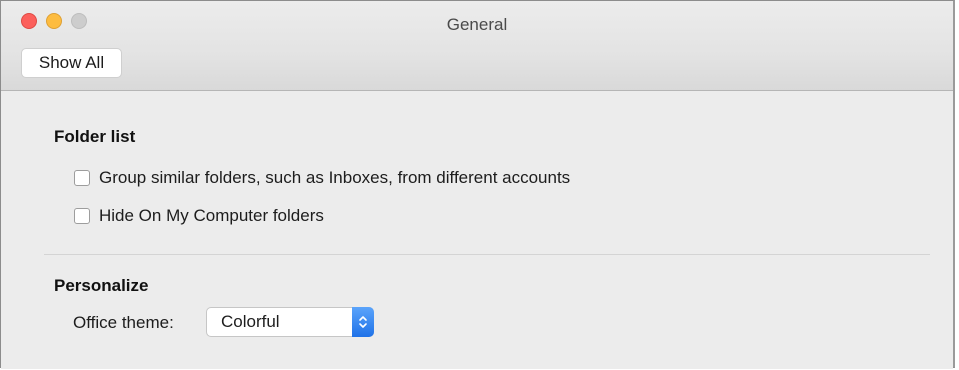  What do you see at coordinates (95, 136) in the screenshot?
I see `folder-list-heading: Folder list` at bounding box center [95, 136].